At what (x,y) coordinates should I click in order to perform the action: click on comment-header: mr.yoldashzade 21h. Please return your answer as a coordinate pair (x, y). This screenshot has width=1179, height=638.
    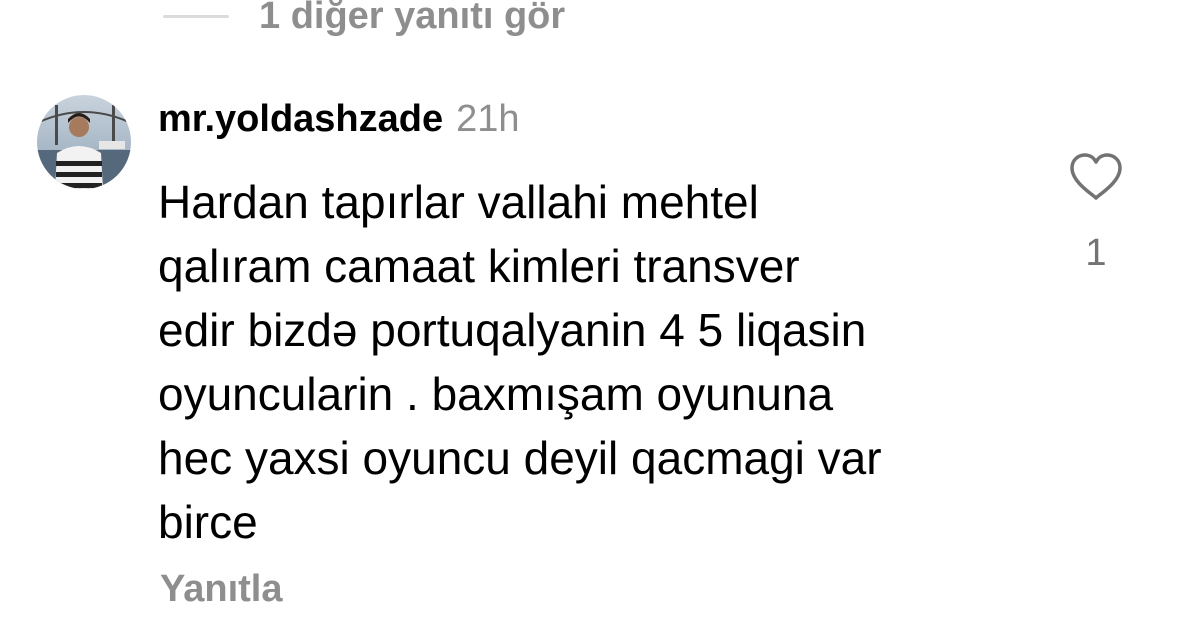
    Looking at the image, I should click on (339, 124).